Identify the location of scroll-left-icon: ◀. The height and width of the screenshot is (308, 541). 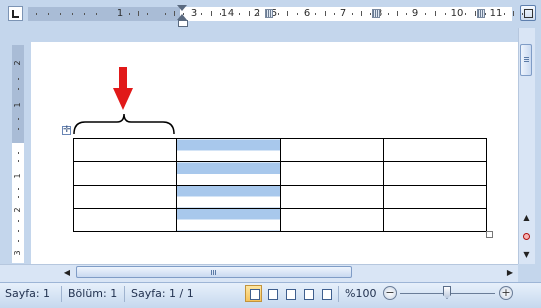
(67, 272).